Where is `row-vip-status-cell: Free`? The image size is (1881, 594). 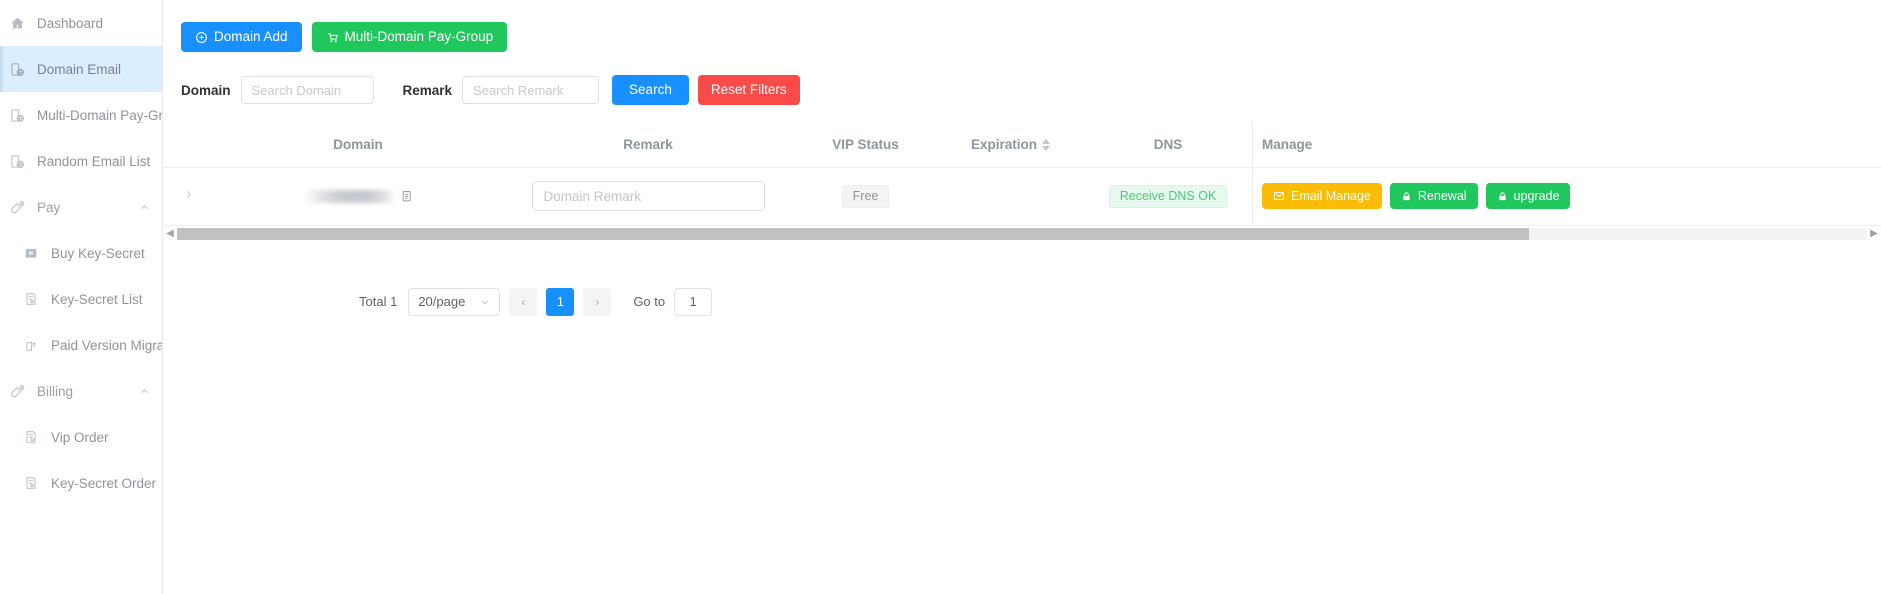 row-vip-status-cell: Free is located at coordinates (865, 196).